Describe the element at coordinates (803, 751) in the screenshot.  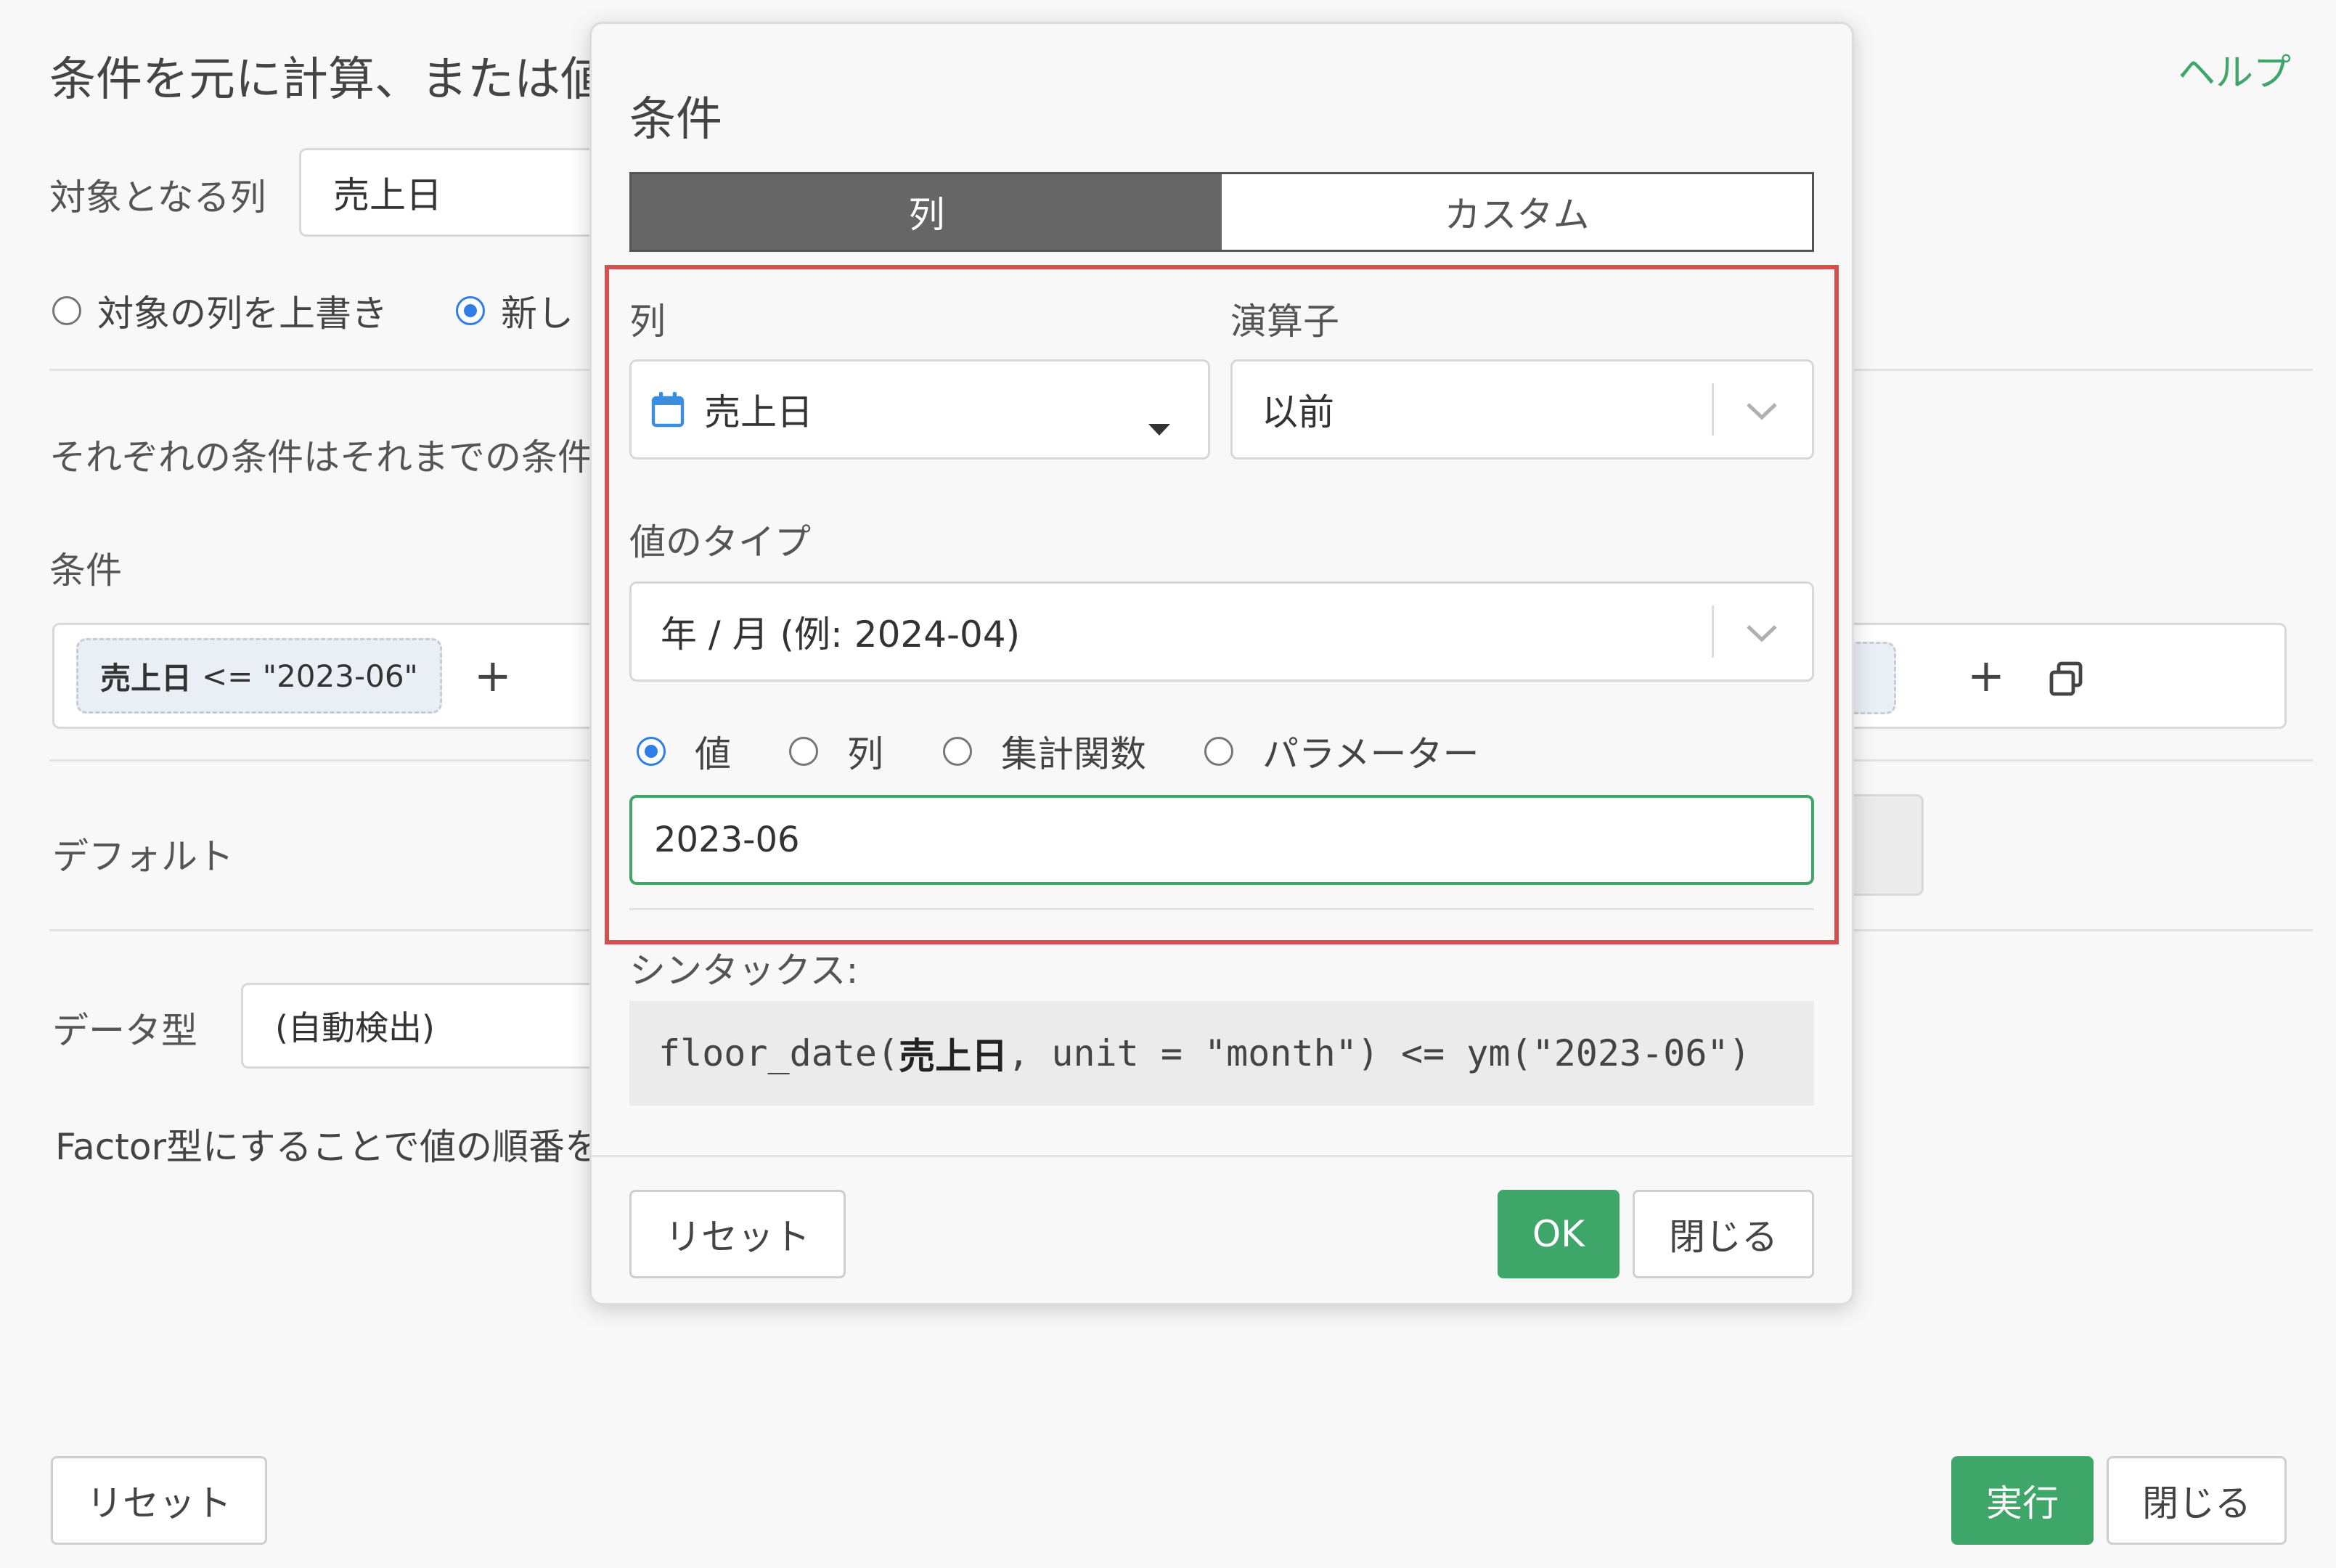
I see `radio-source-column` at that location.